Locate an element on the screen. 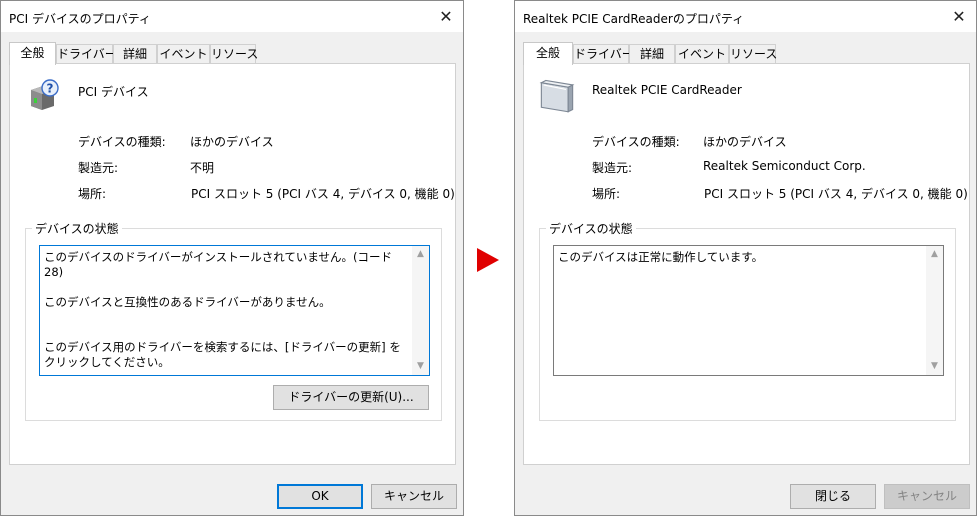 The width and height of the screenshot is (977, 518). device-name: Realtek PCIE CardReader is located at coordinates (667, 90).